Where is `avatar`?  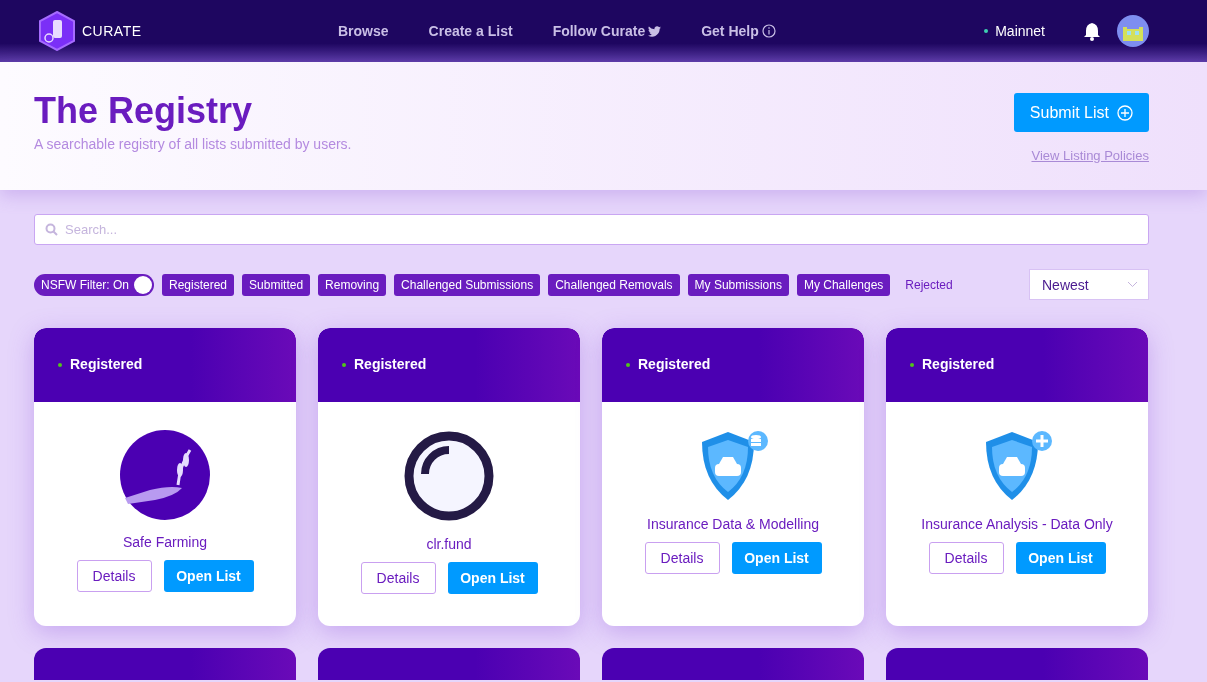
avatar is located at coordinates (1133, 31).